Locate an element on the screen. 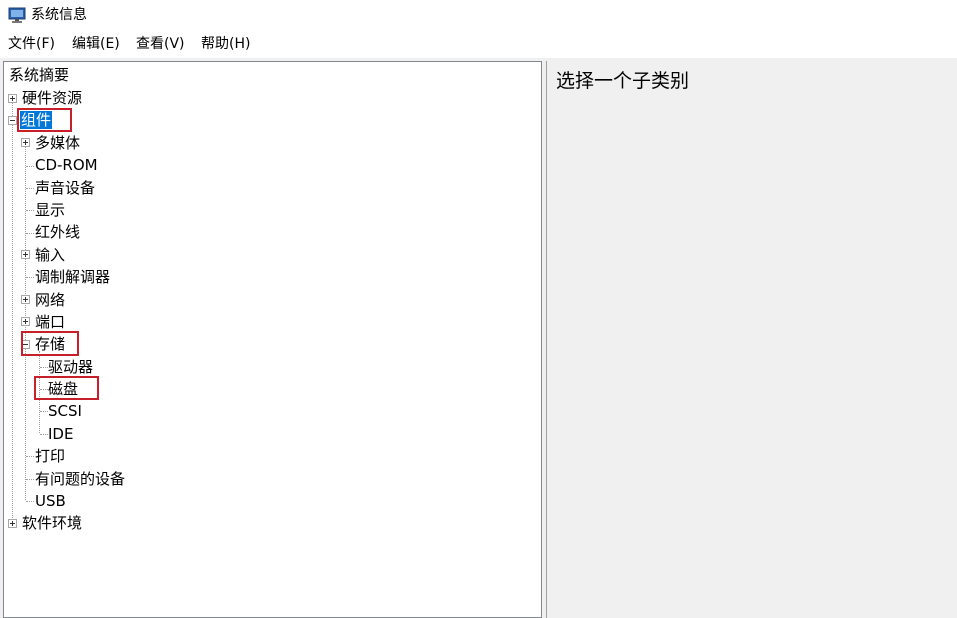 Image resolution: width=957 pixels, height=618 pixels. tree-item-system-summary: 系统摘要 is located at coordinates (39, 75).